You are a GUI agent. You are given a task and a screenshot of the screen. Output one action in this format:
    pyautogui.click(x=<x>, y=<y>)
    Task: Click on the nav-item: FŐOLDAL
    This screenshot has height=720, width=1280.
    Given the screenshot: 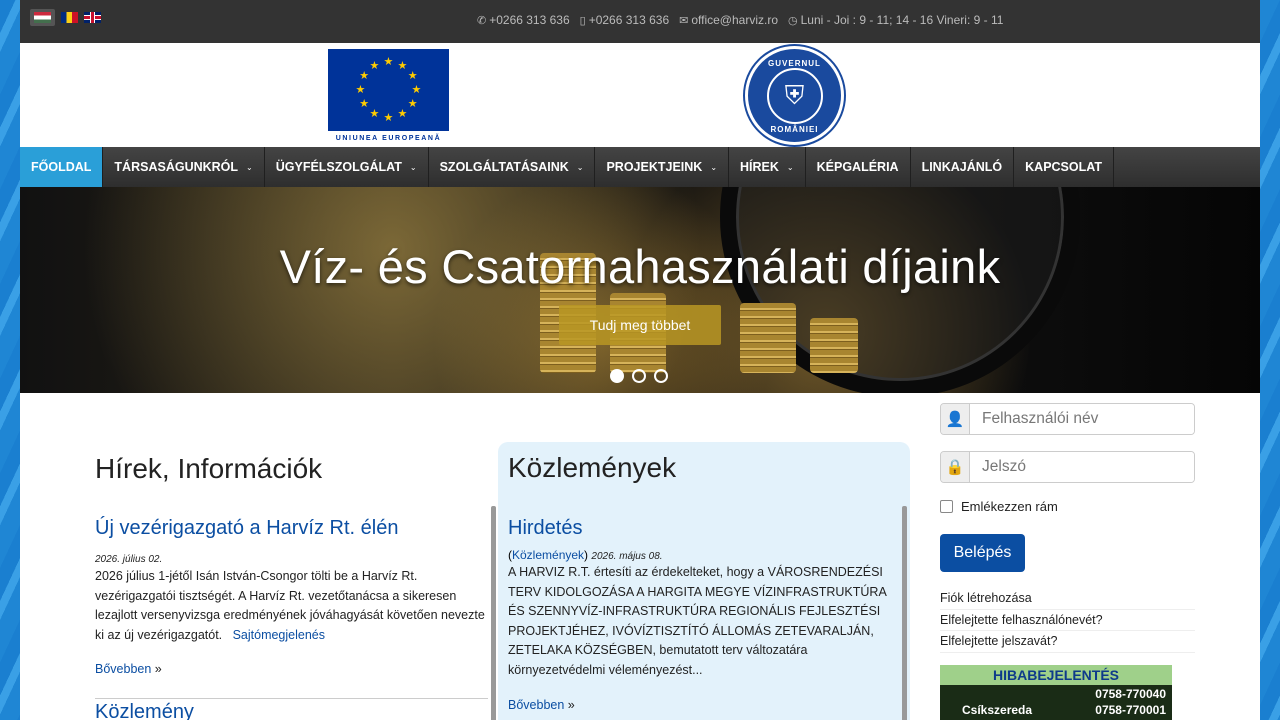 What is the action you would take?
    pyautogui.click(x=62, y=167)
    